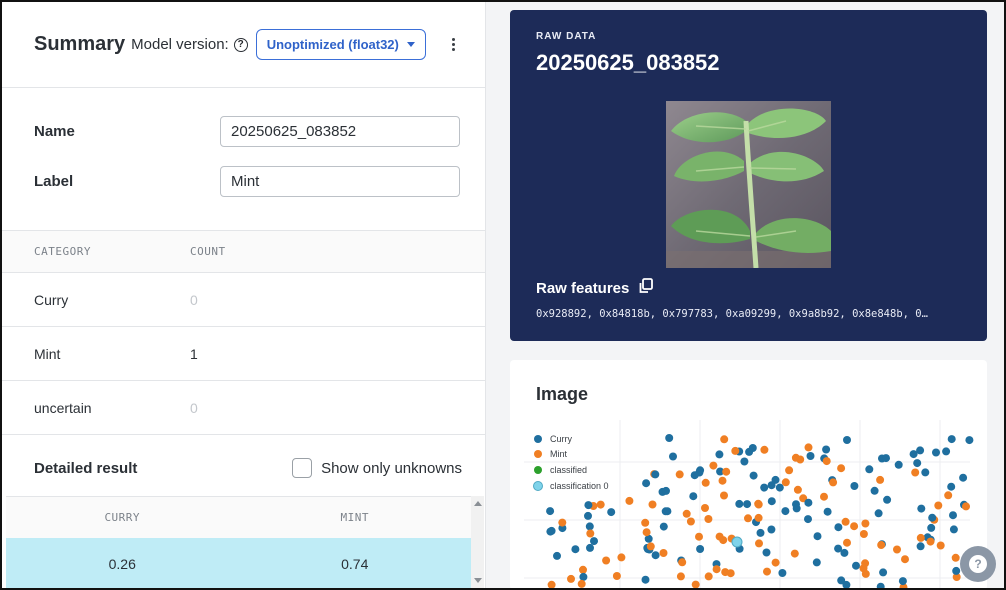  What do you see at coordinates (410, 44) in the screenshot?
I see `chevron-down-icon` at bounding box center [410, 44].